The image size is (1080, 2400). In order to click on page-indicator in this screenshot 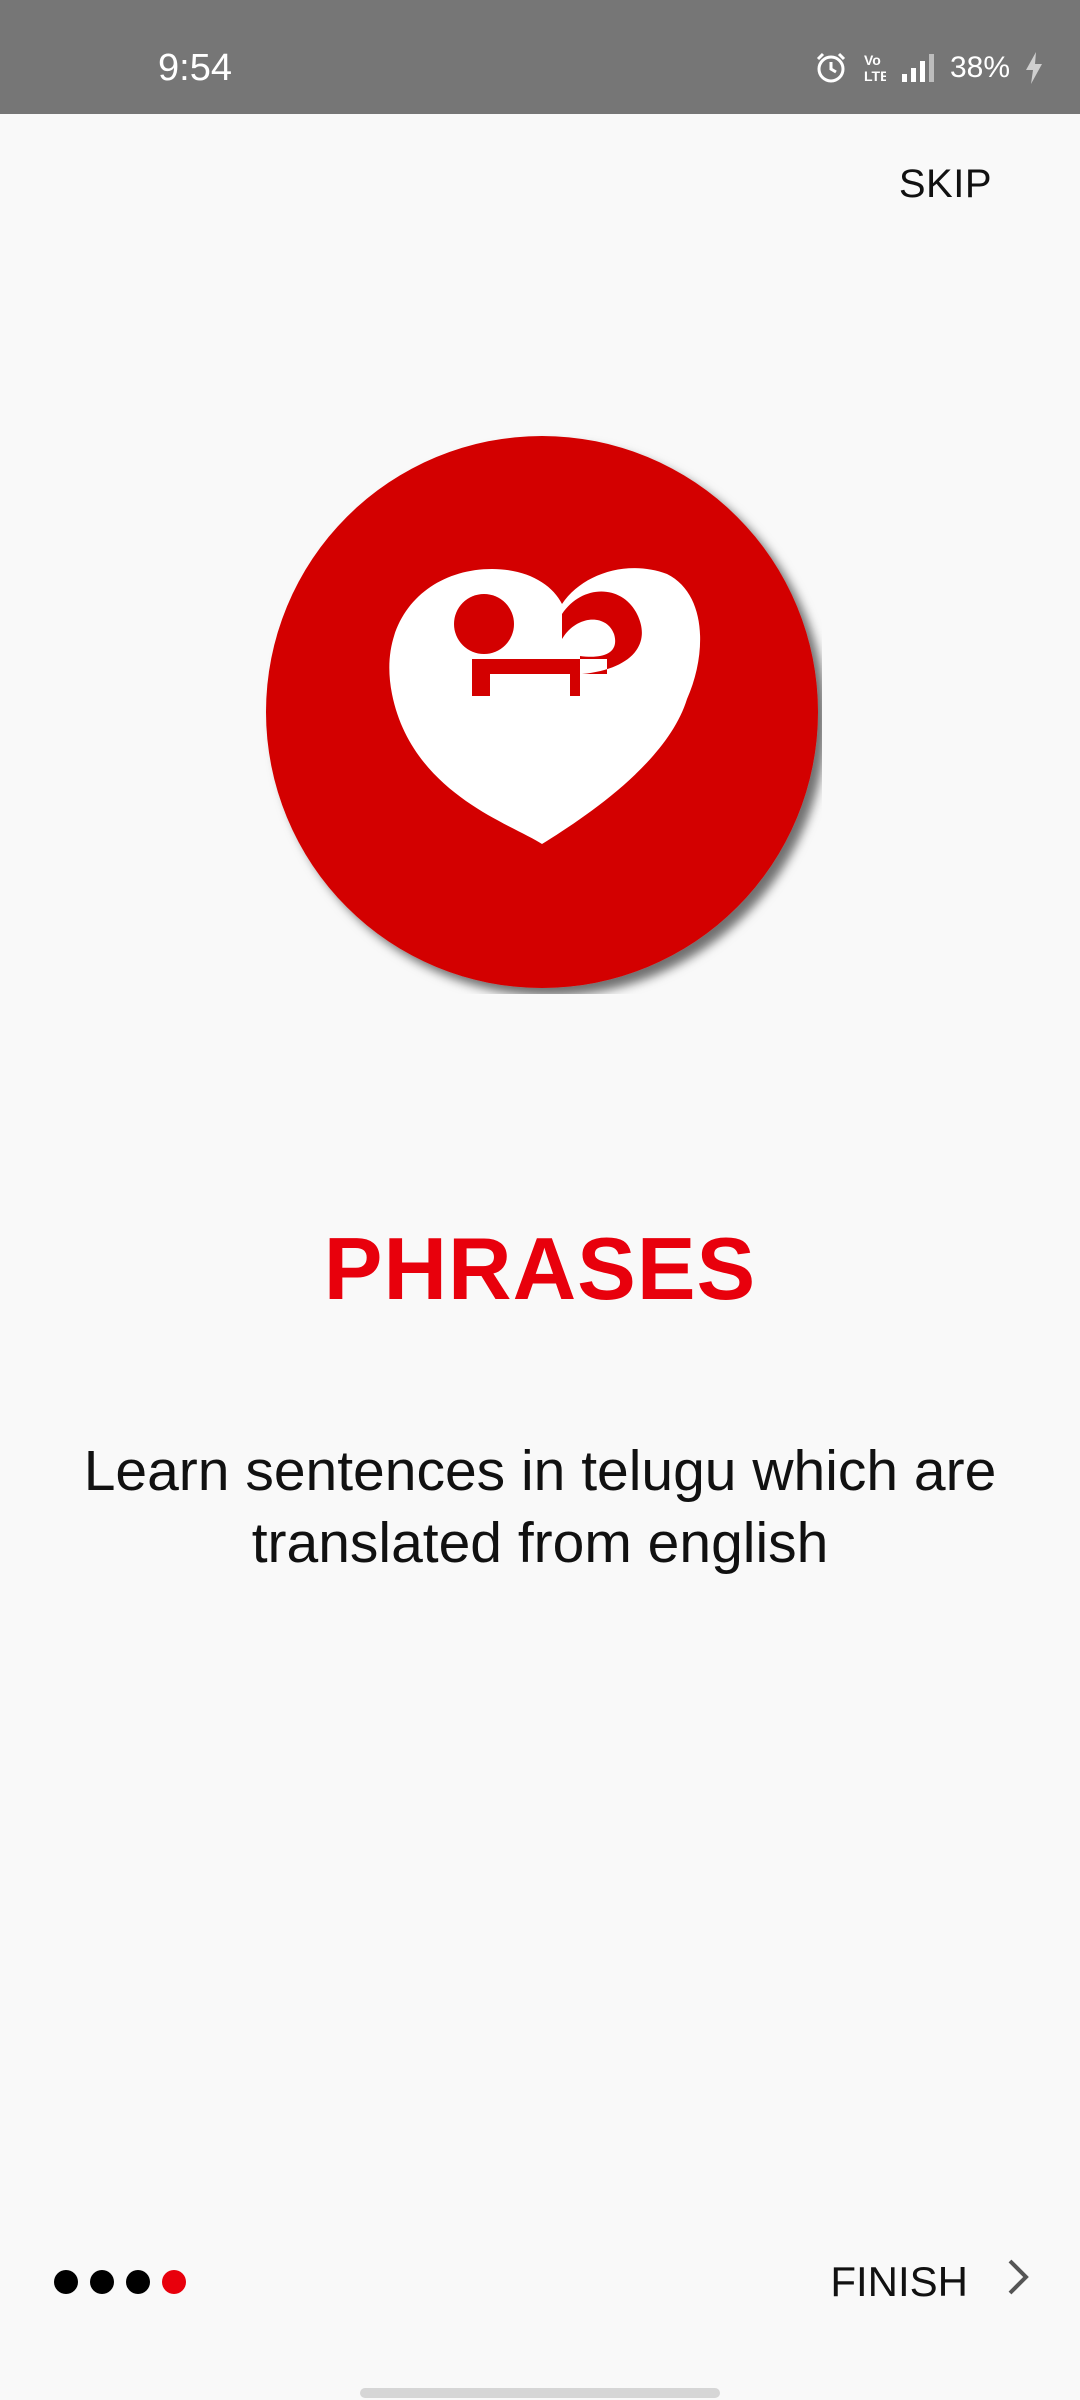, I will do `click(120, 2282)`.